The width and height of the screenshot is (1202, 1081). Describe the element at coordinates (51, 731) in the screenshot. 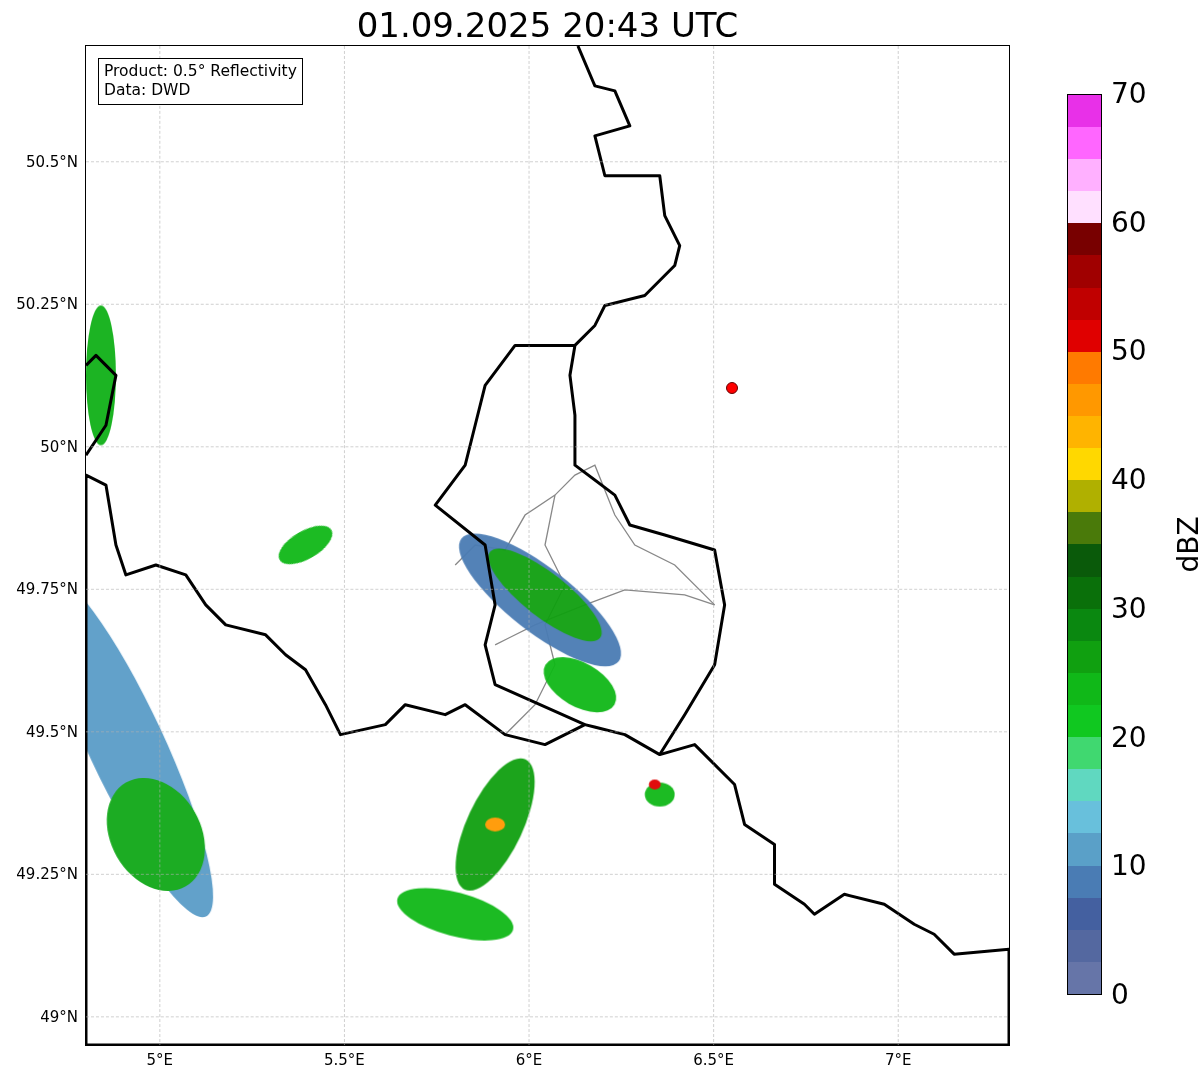

I see `latitude-label: 49.5°N` at that location.